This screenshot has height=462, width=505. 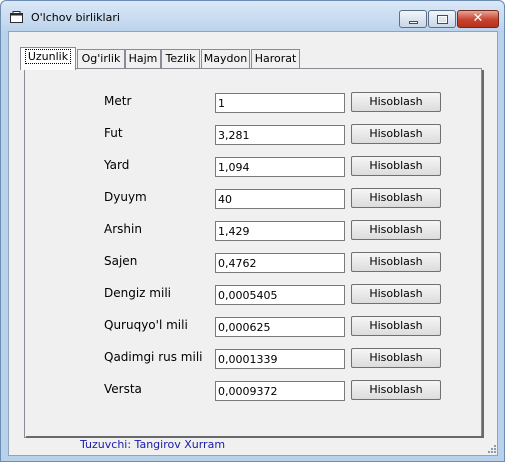 I want to click on calculate-button-quruqyol-mili: Hisoblash, so click(x=396, y=326).